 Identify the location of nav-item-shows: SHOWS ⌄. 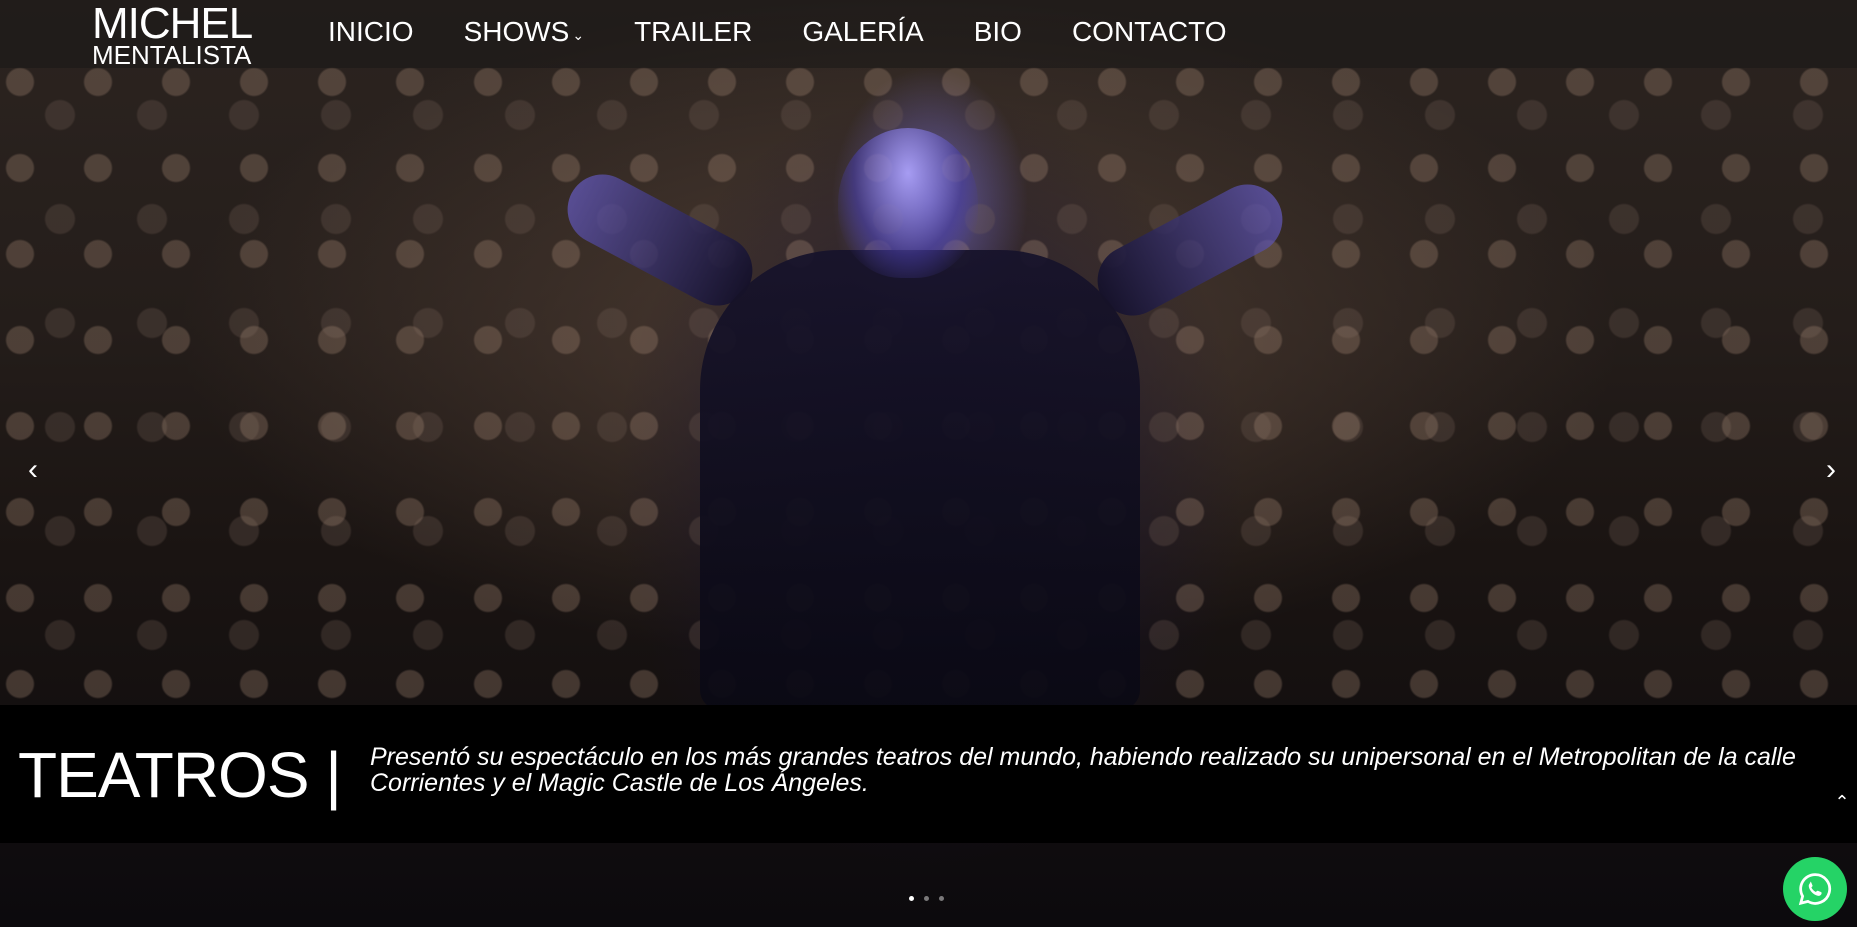
(524, 32).